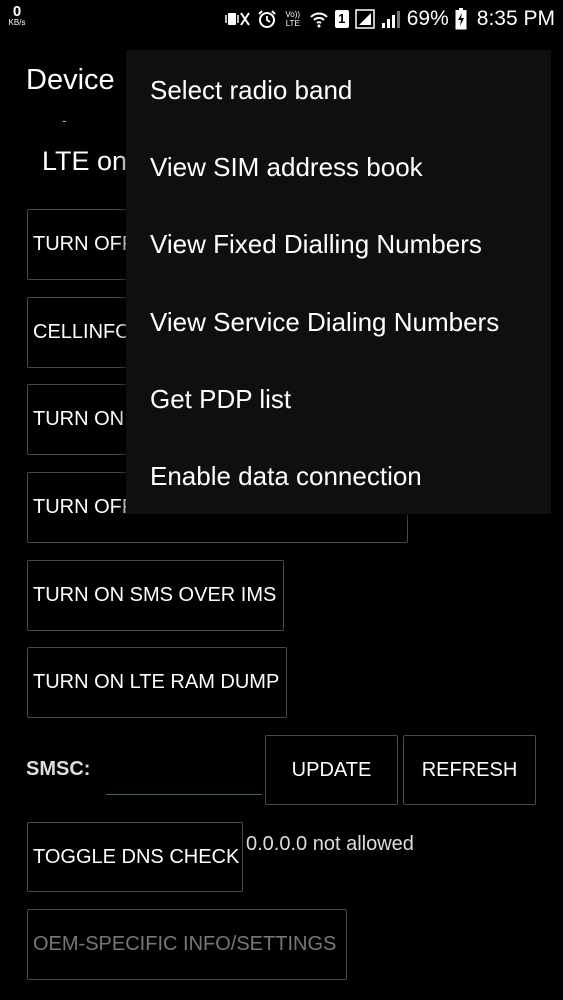  Describe the element at coordinates (155, 595) in the screenshot. I see `sms-over-ims-button: TURN ON SMS OVER IMS` at that location.